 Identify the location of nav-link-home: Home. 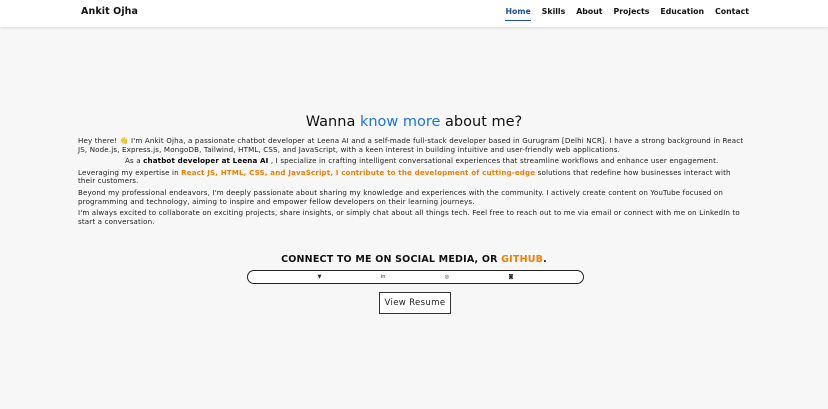
(518, 14).